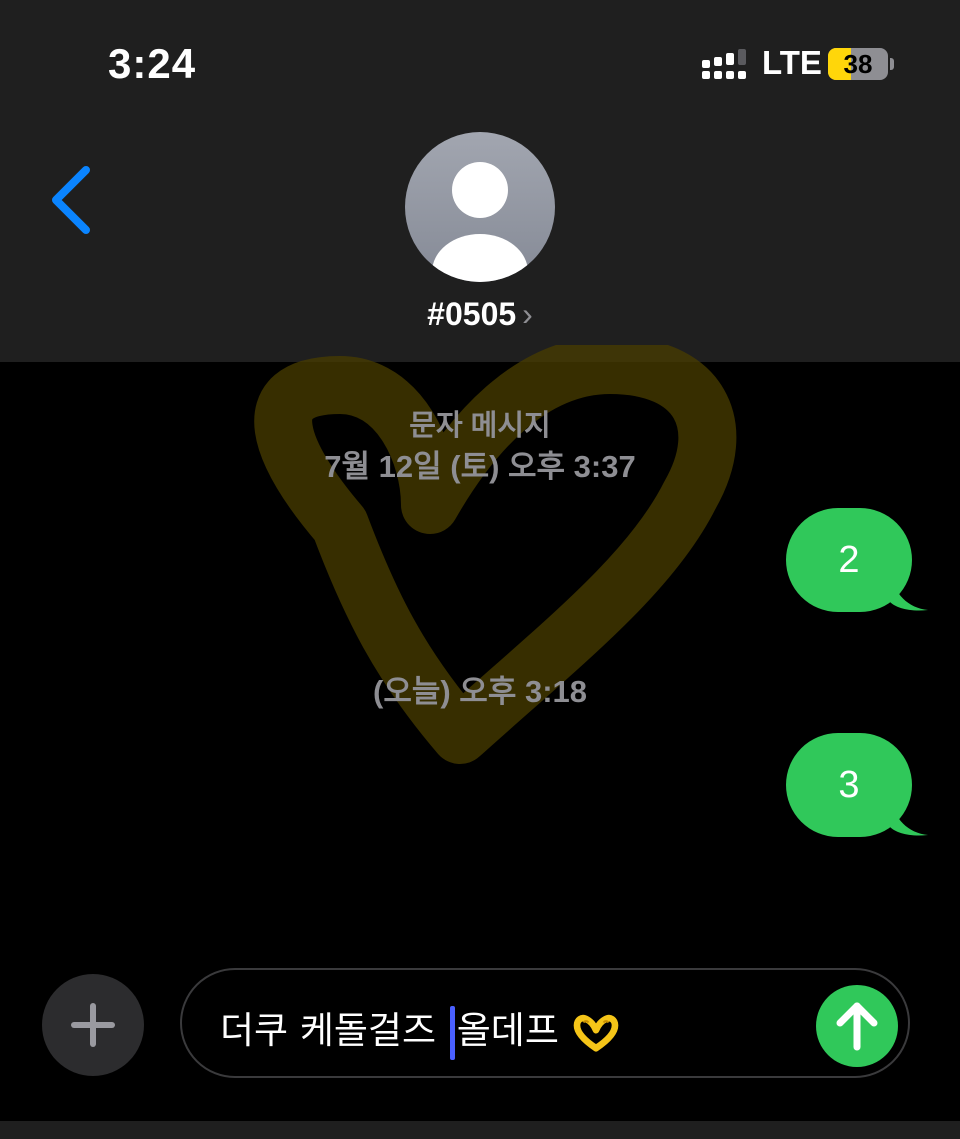  I want to click on person-silhouette-icon, so click(480, 222).